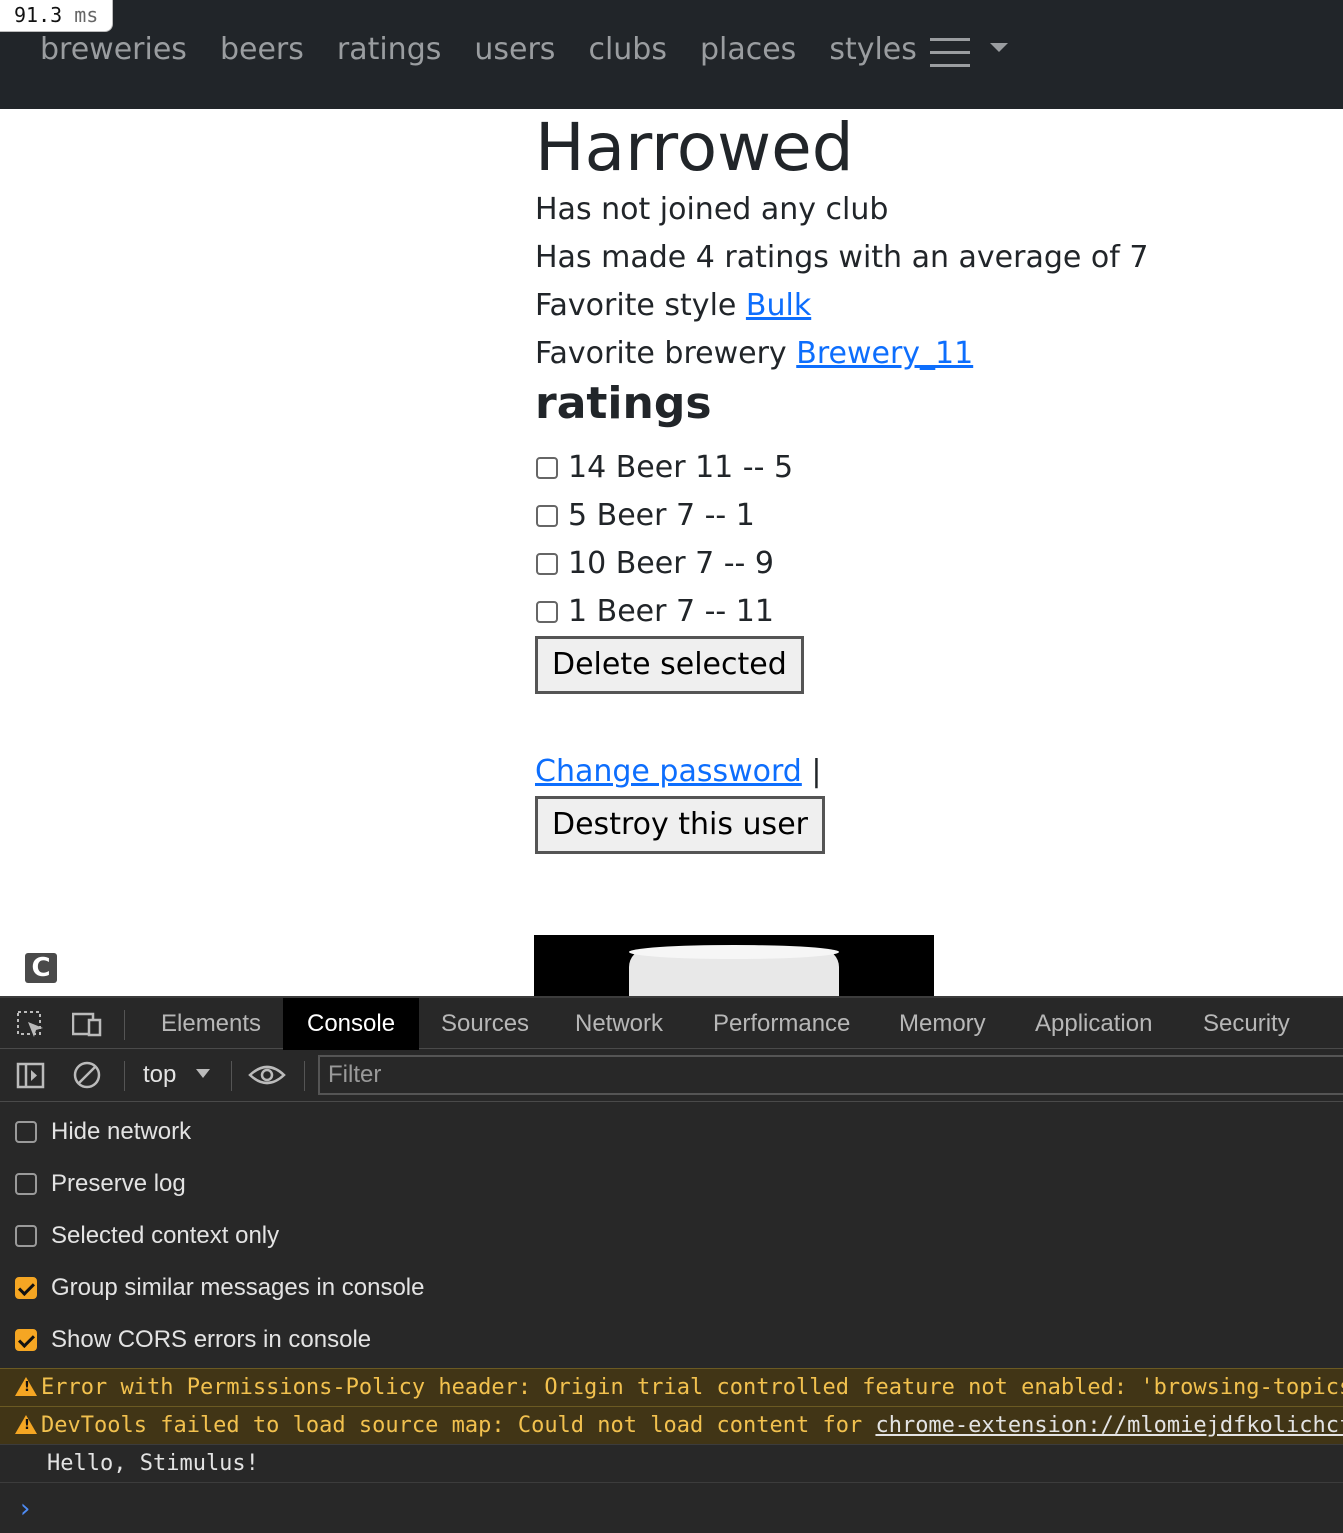 This screenshot has height=1533, width=1343. Describe the element at coordinates (211, 1024) in the screenshot. I see `tab-elements: Elements` at that location.